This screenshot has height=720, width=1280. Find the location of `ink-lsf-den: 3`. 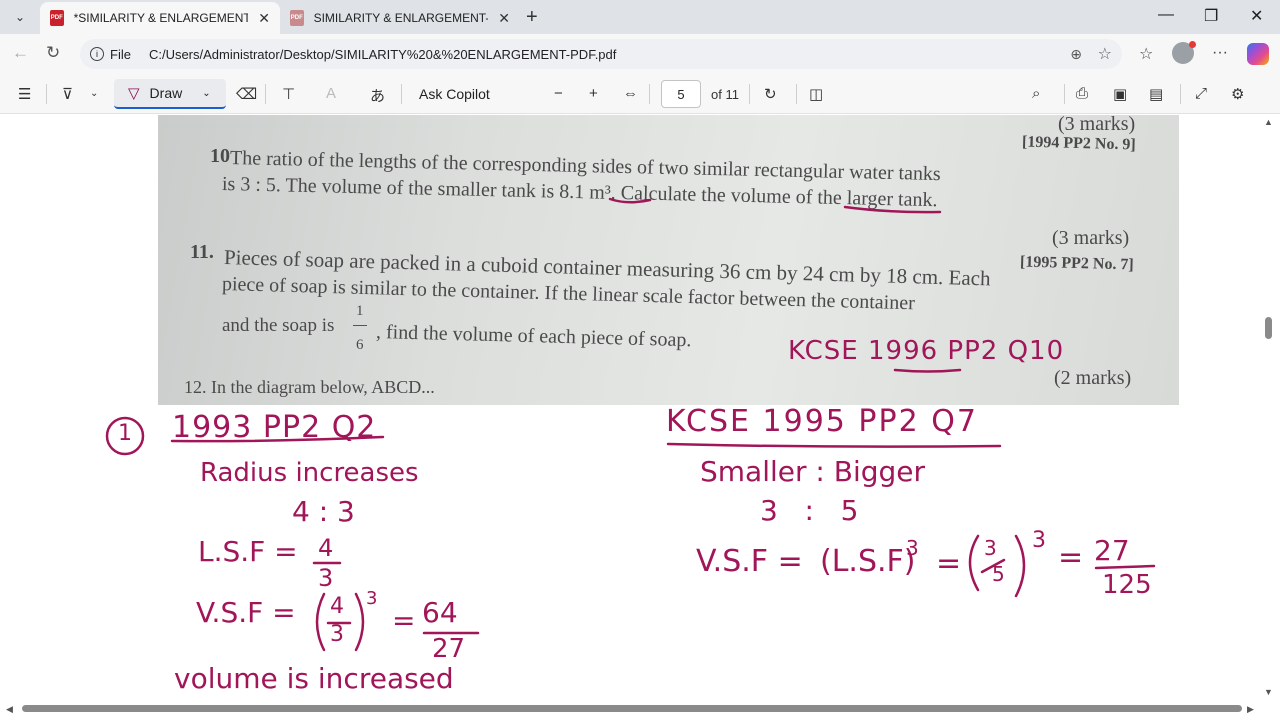

ink-lsf-den: 3 is located at coordinates (326, 578).